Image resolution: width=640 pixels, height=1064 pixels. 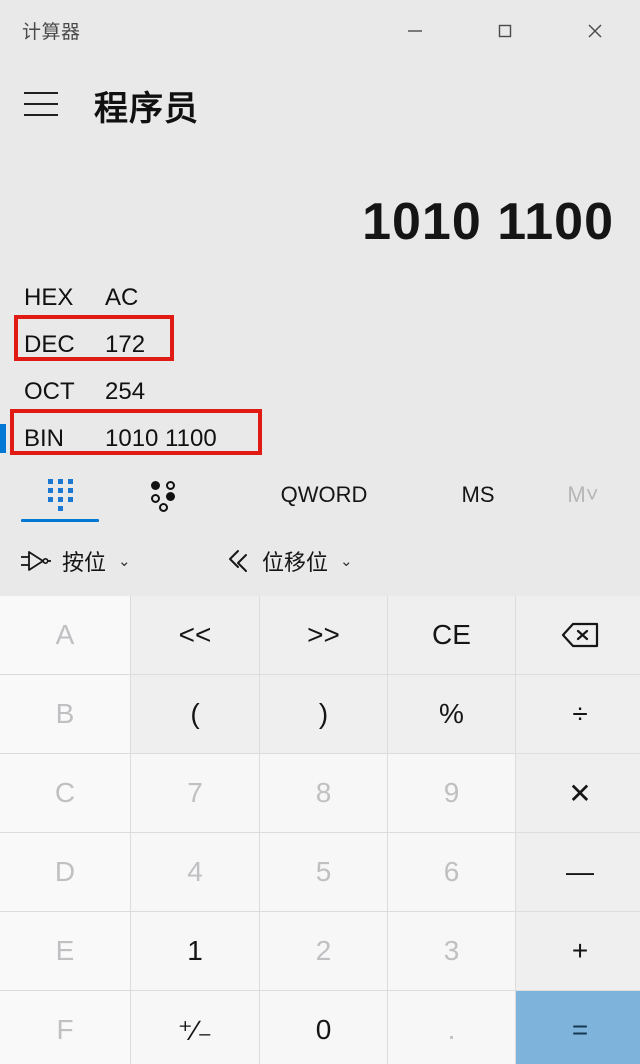 What do you see at coordinates (323, 1027) in the screenshot?
I see `key-digit-0: 0` at bounding box center [323, 1027].